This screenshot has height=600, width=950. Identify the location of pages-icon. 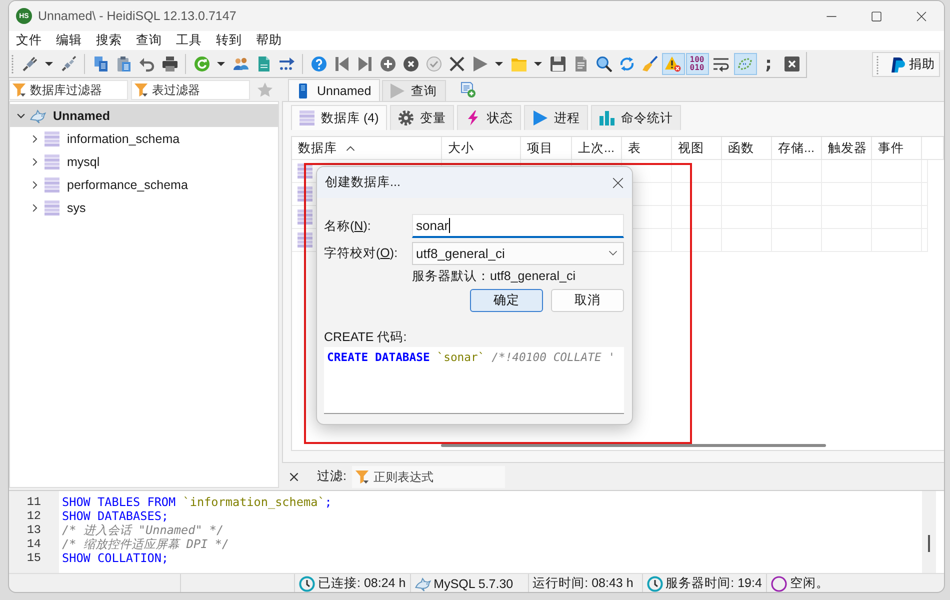
(100, 64).